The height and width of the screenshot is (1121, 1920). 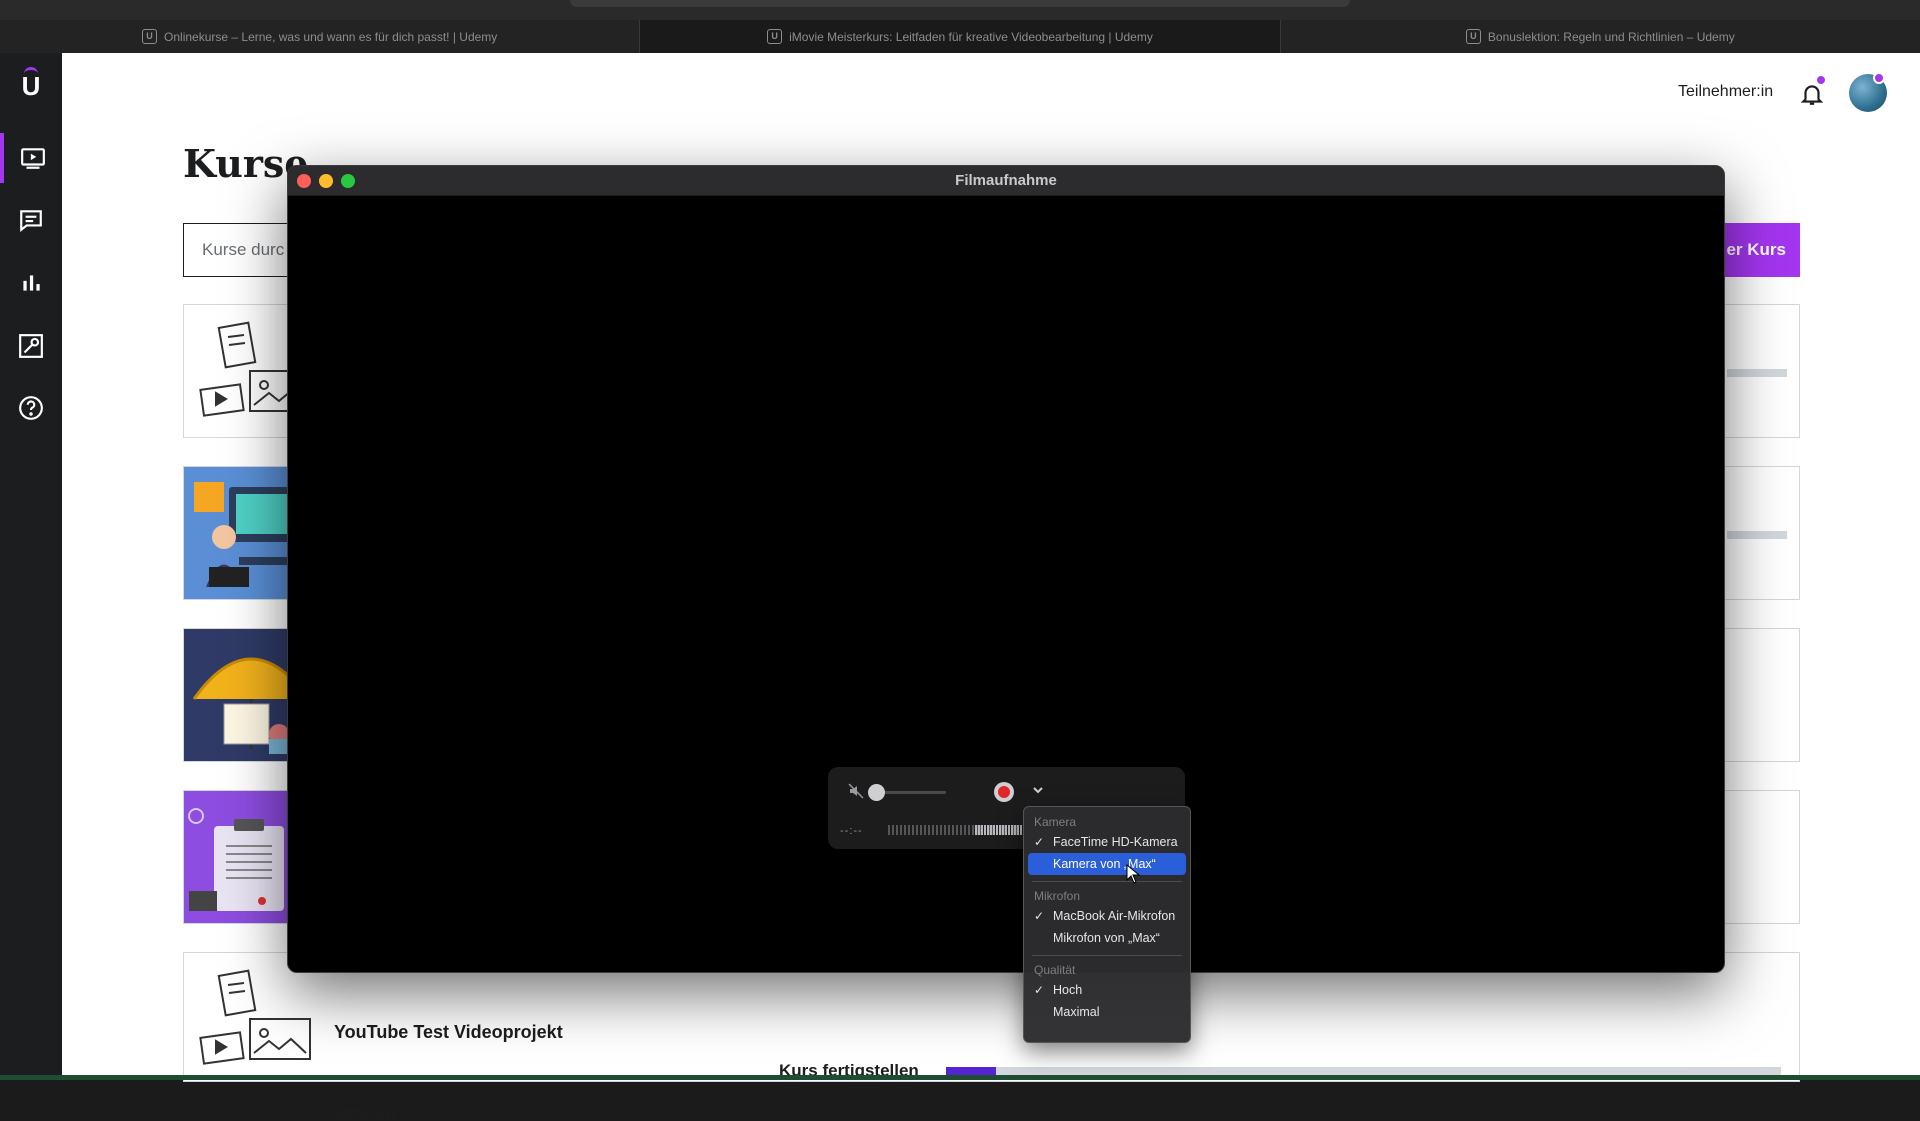 I want to click on speaker-muted-icon, so click(x=856, y=791).